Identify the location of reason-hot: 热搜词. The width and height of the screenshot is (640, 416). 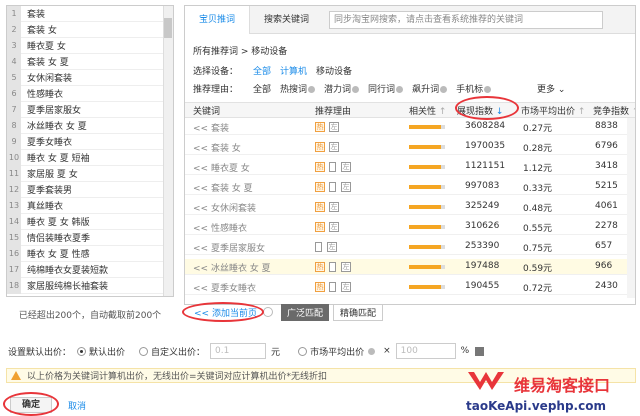
(298, 88).